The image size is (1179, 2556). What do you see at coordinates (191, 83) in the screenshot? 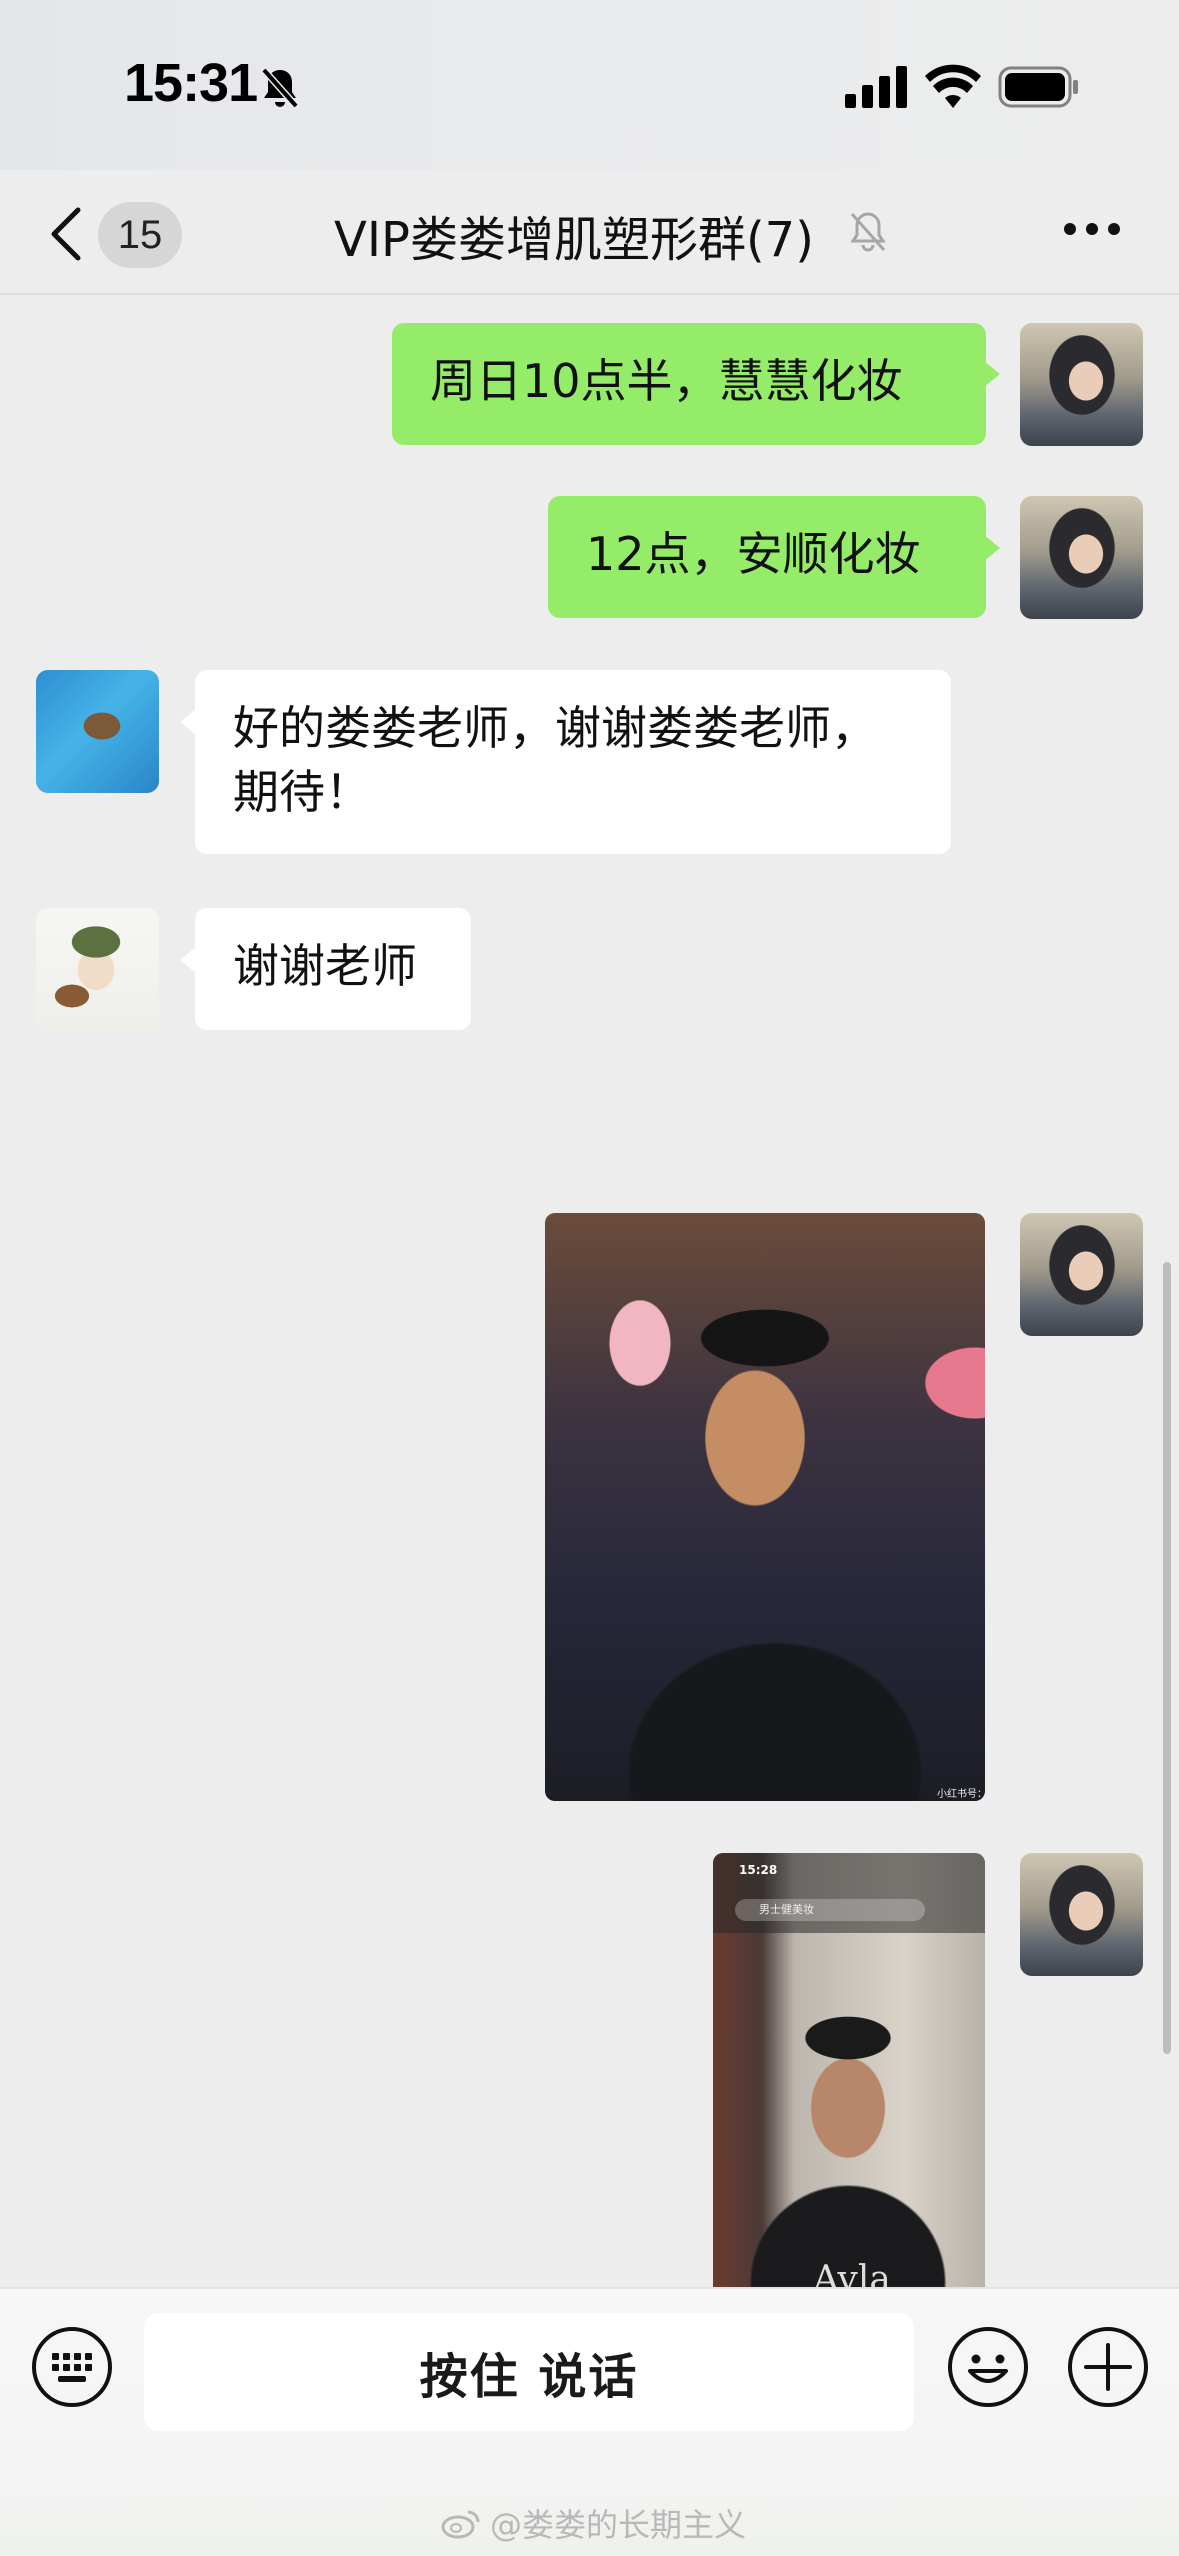
I see `status-time: 15:31` at bounding box center [191, 83].